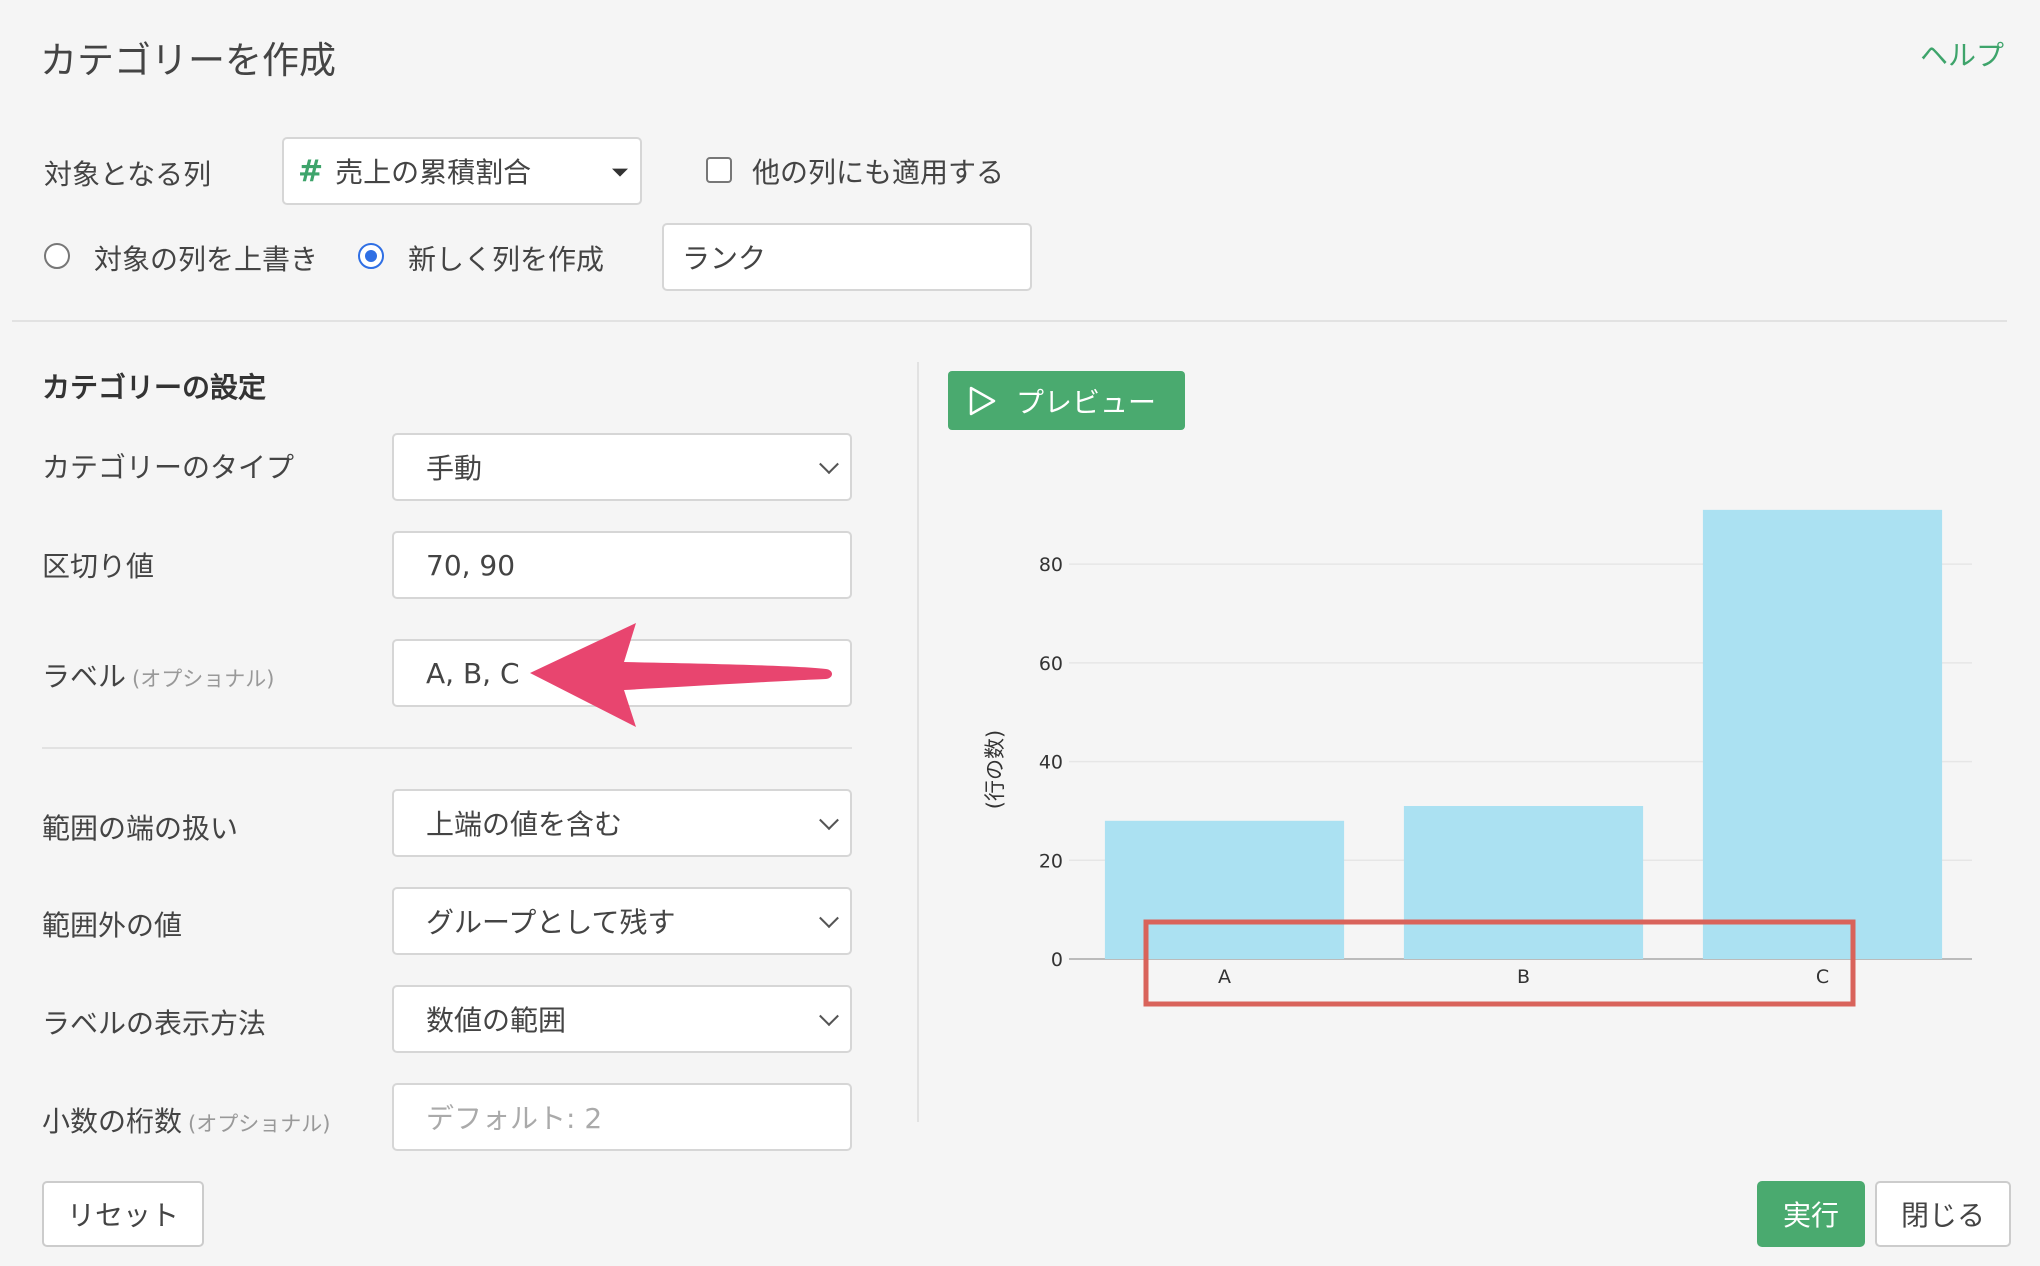 The height and width of the screenshot is (1266, 2040). What do you see at coordinates (1822, 977) in the screenshot?
I see `x-tick-label: C` at bounding box center [1822, 977].